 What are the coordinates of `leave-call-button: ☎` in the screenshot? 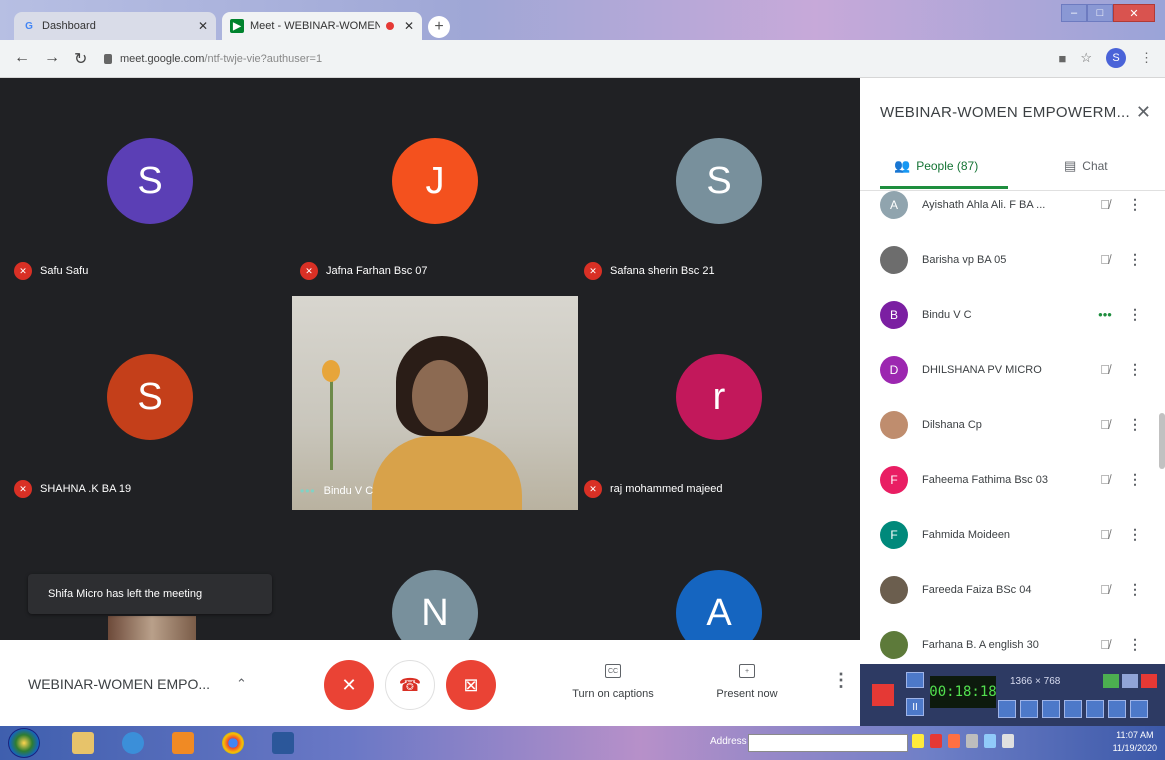 It's located at (410, 685).